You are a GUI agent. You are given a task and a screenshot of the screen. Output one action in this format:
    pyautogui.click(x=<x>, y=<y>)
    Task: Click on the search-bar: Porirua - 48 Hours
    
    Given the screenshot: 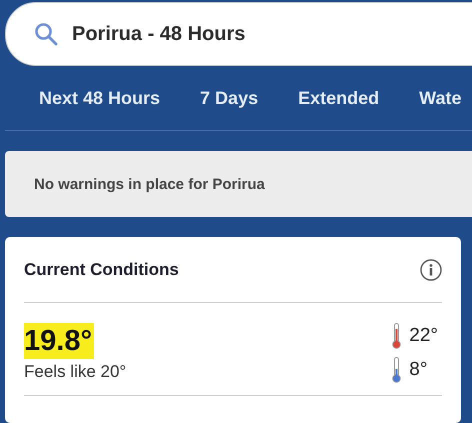 What is the action you would take?
    pyautogui.click(x=238, y=34)
    